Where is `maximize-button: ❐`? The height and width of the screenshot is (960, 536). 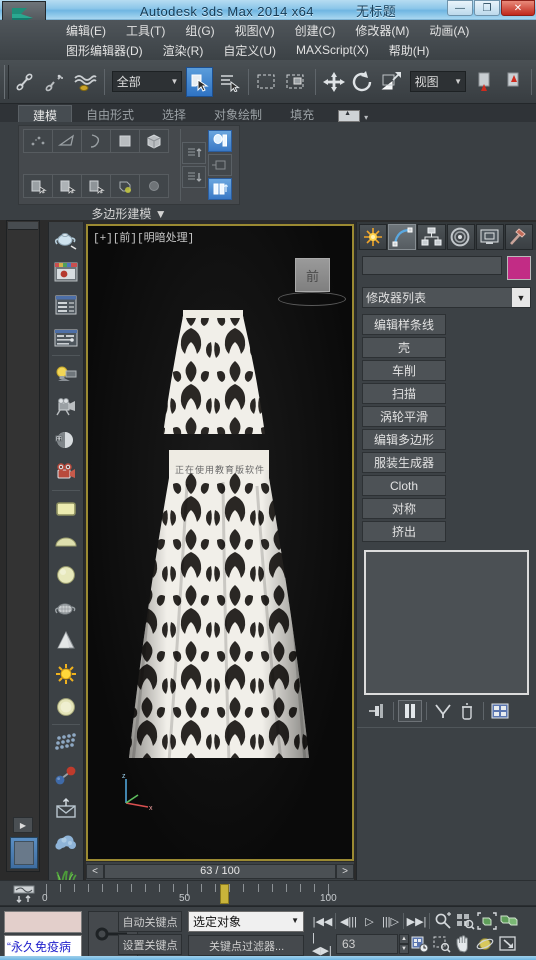
maximize-button: ❐ is located at coordinates (487, 8).